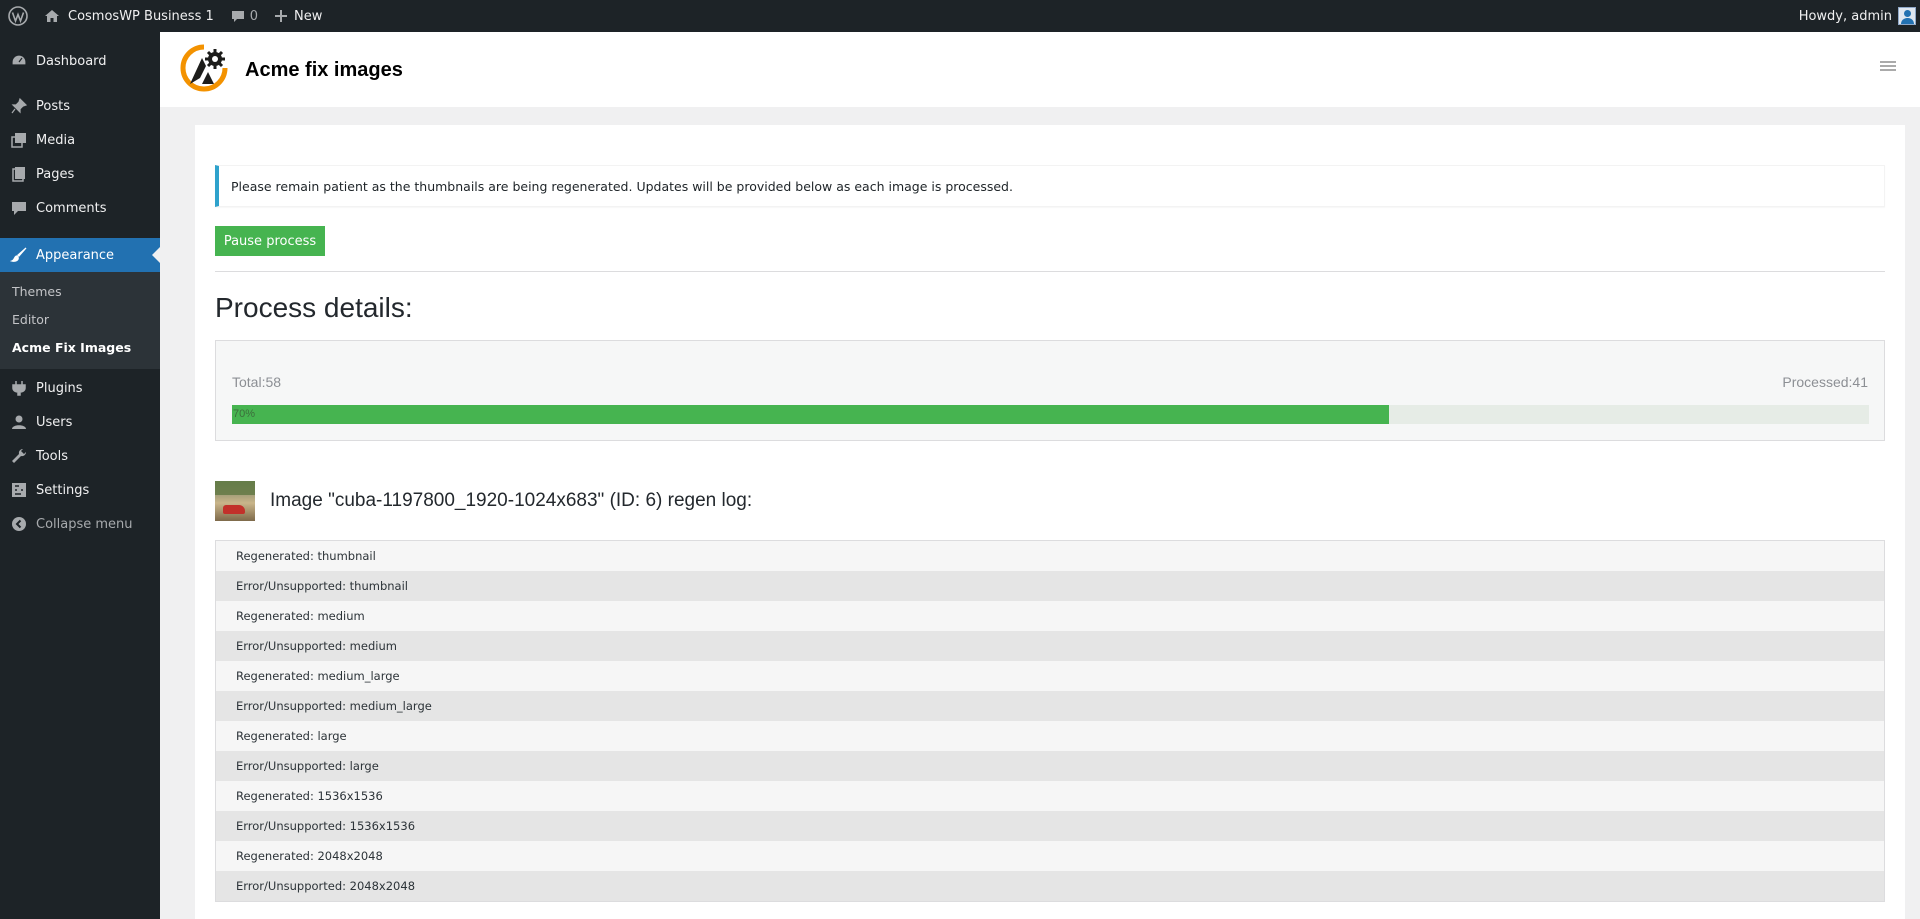 This screenshot has height=919, width=1920. I want to click on log-row: Regenerated: 2048x2048, so click(1050, 856).